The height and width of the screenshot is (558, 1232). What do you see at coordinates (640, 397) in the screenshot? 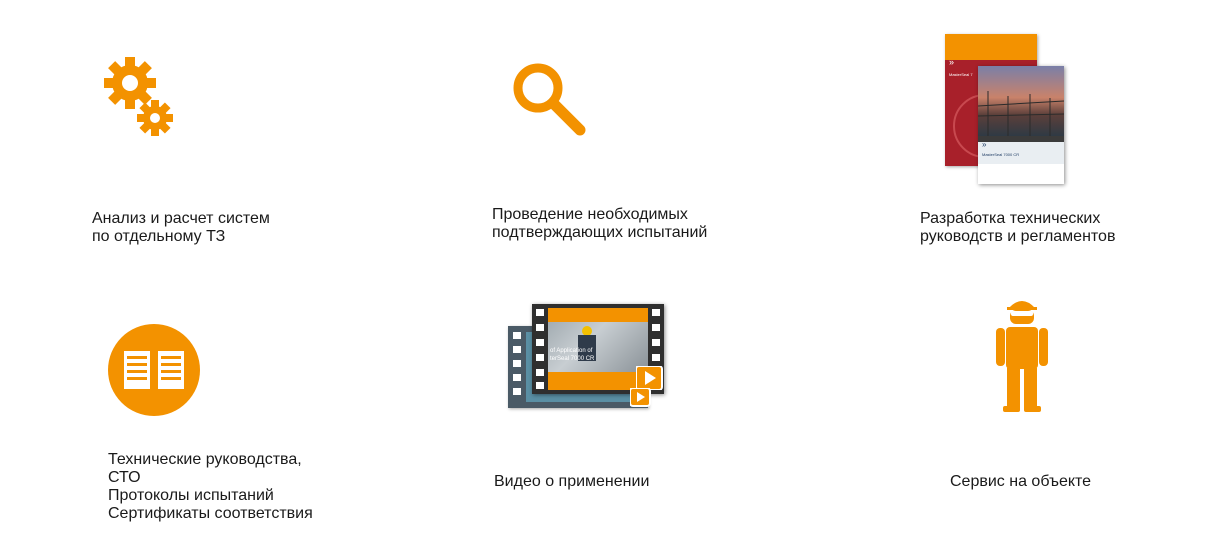
I see `play-icon-secondary` at bounding box center [640, 397].